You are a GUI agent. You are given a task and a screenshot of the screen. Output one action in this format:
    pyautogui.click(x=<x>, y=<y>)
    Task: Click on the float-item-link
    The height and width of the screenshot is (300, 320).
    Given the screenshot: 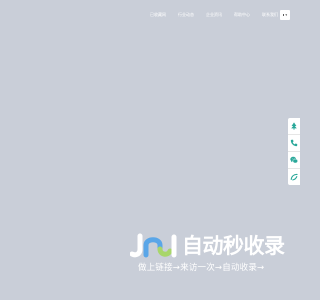 What is the action you would take?
    pyautogui.click(x=294, y=177)
    